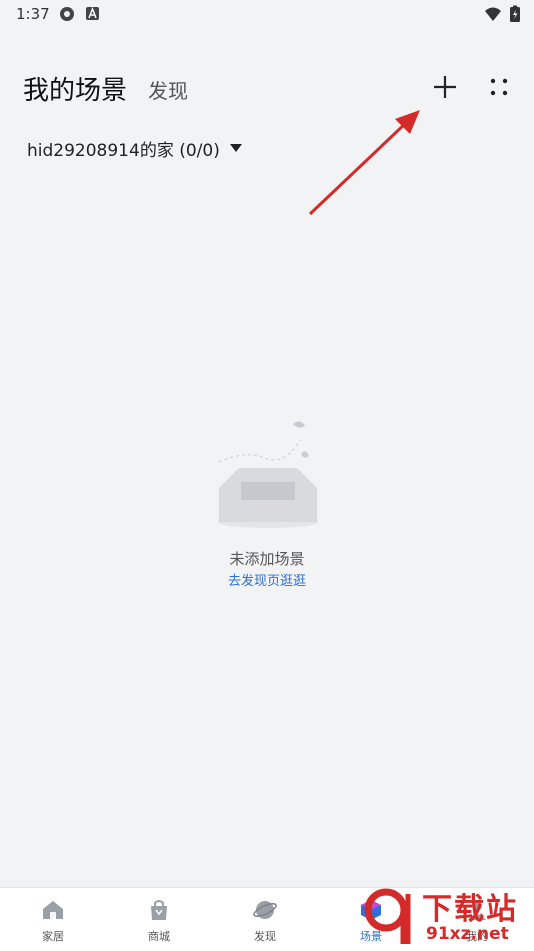 The image size is (534, 951). Describe the element at coordinates (265, 910) in the screenshot. I see `planet-icon` at that location.